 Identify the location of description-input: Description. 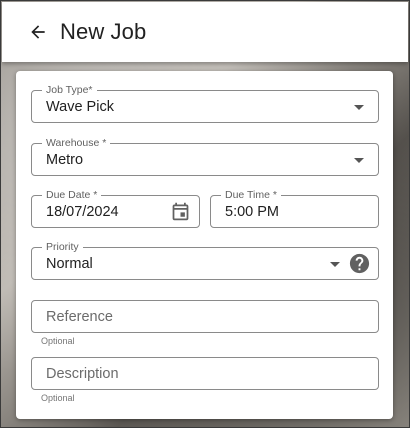
(205, 373).